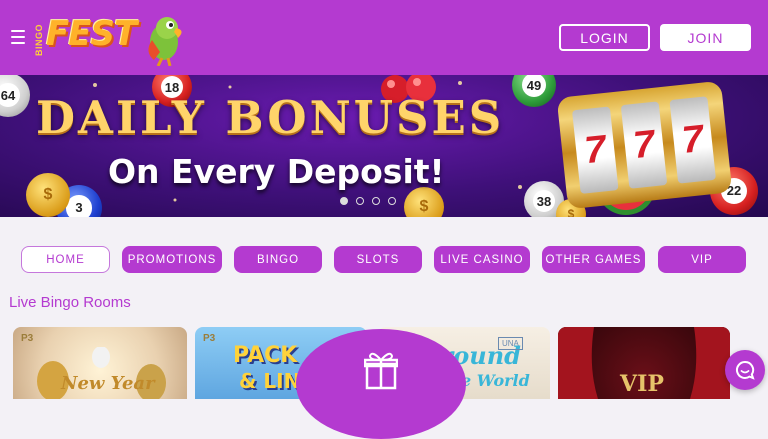 The width and height of the screenshot is (768, 439). I want to click on nav-live-casino: LIVE CASINO, so click(482, 259).